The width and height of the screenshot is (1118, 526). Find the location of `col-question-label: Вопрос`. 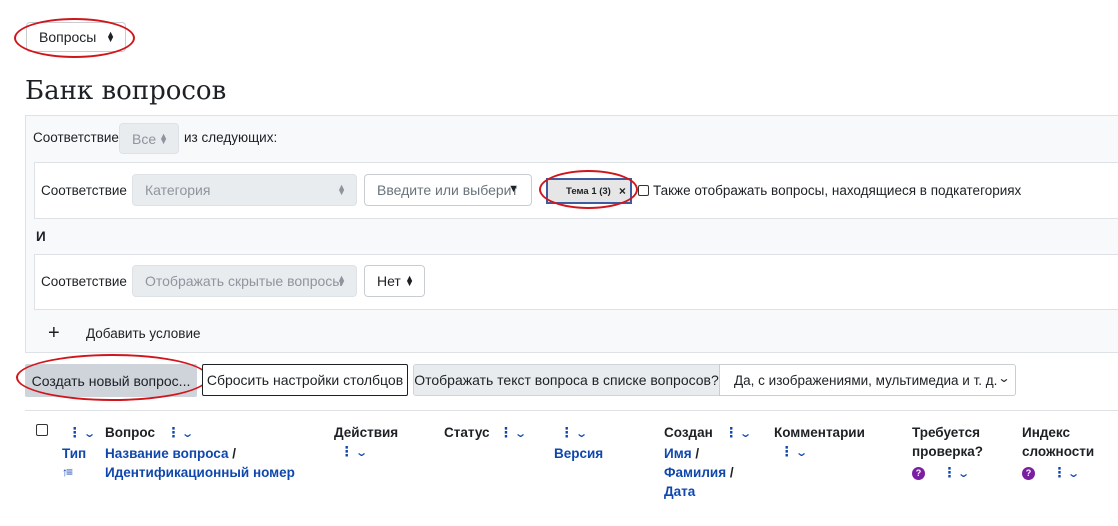

col-question-label: Вопрос is located at coordinates (130, 432).